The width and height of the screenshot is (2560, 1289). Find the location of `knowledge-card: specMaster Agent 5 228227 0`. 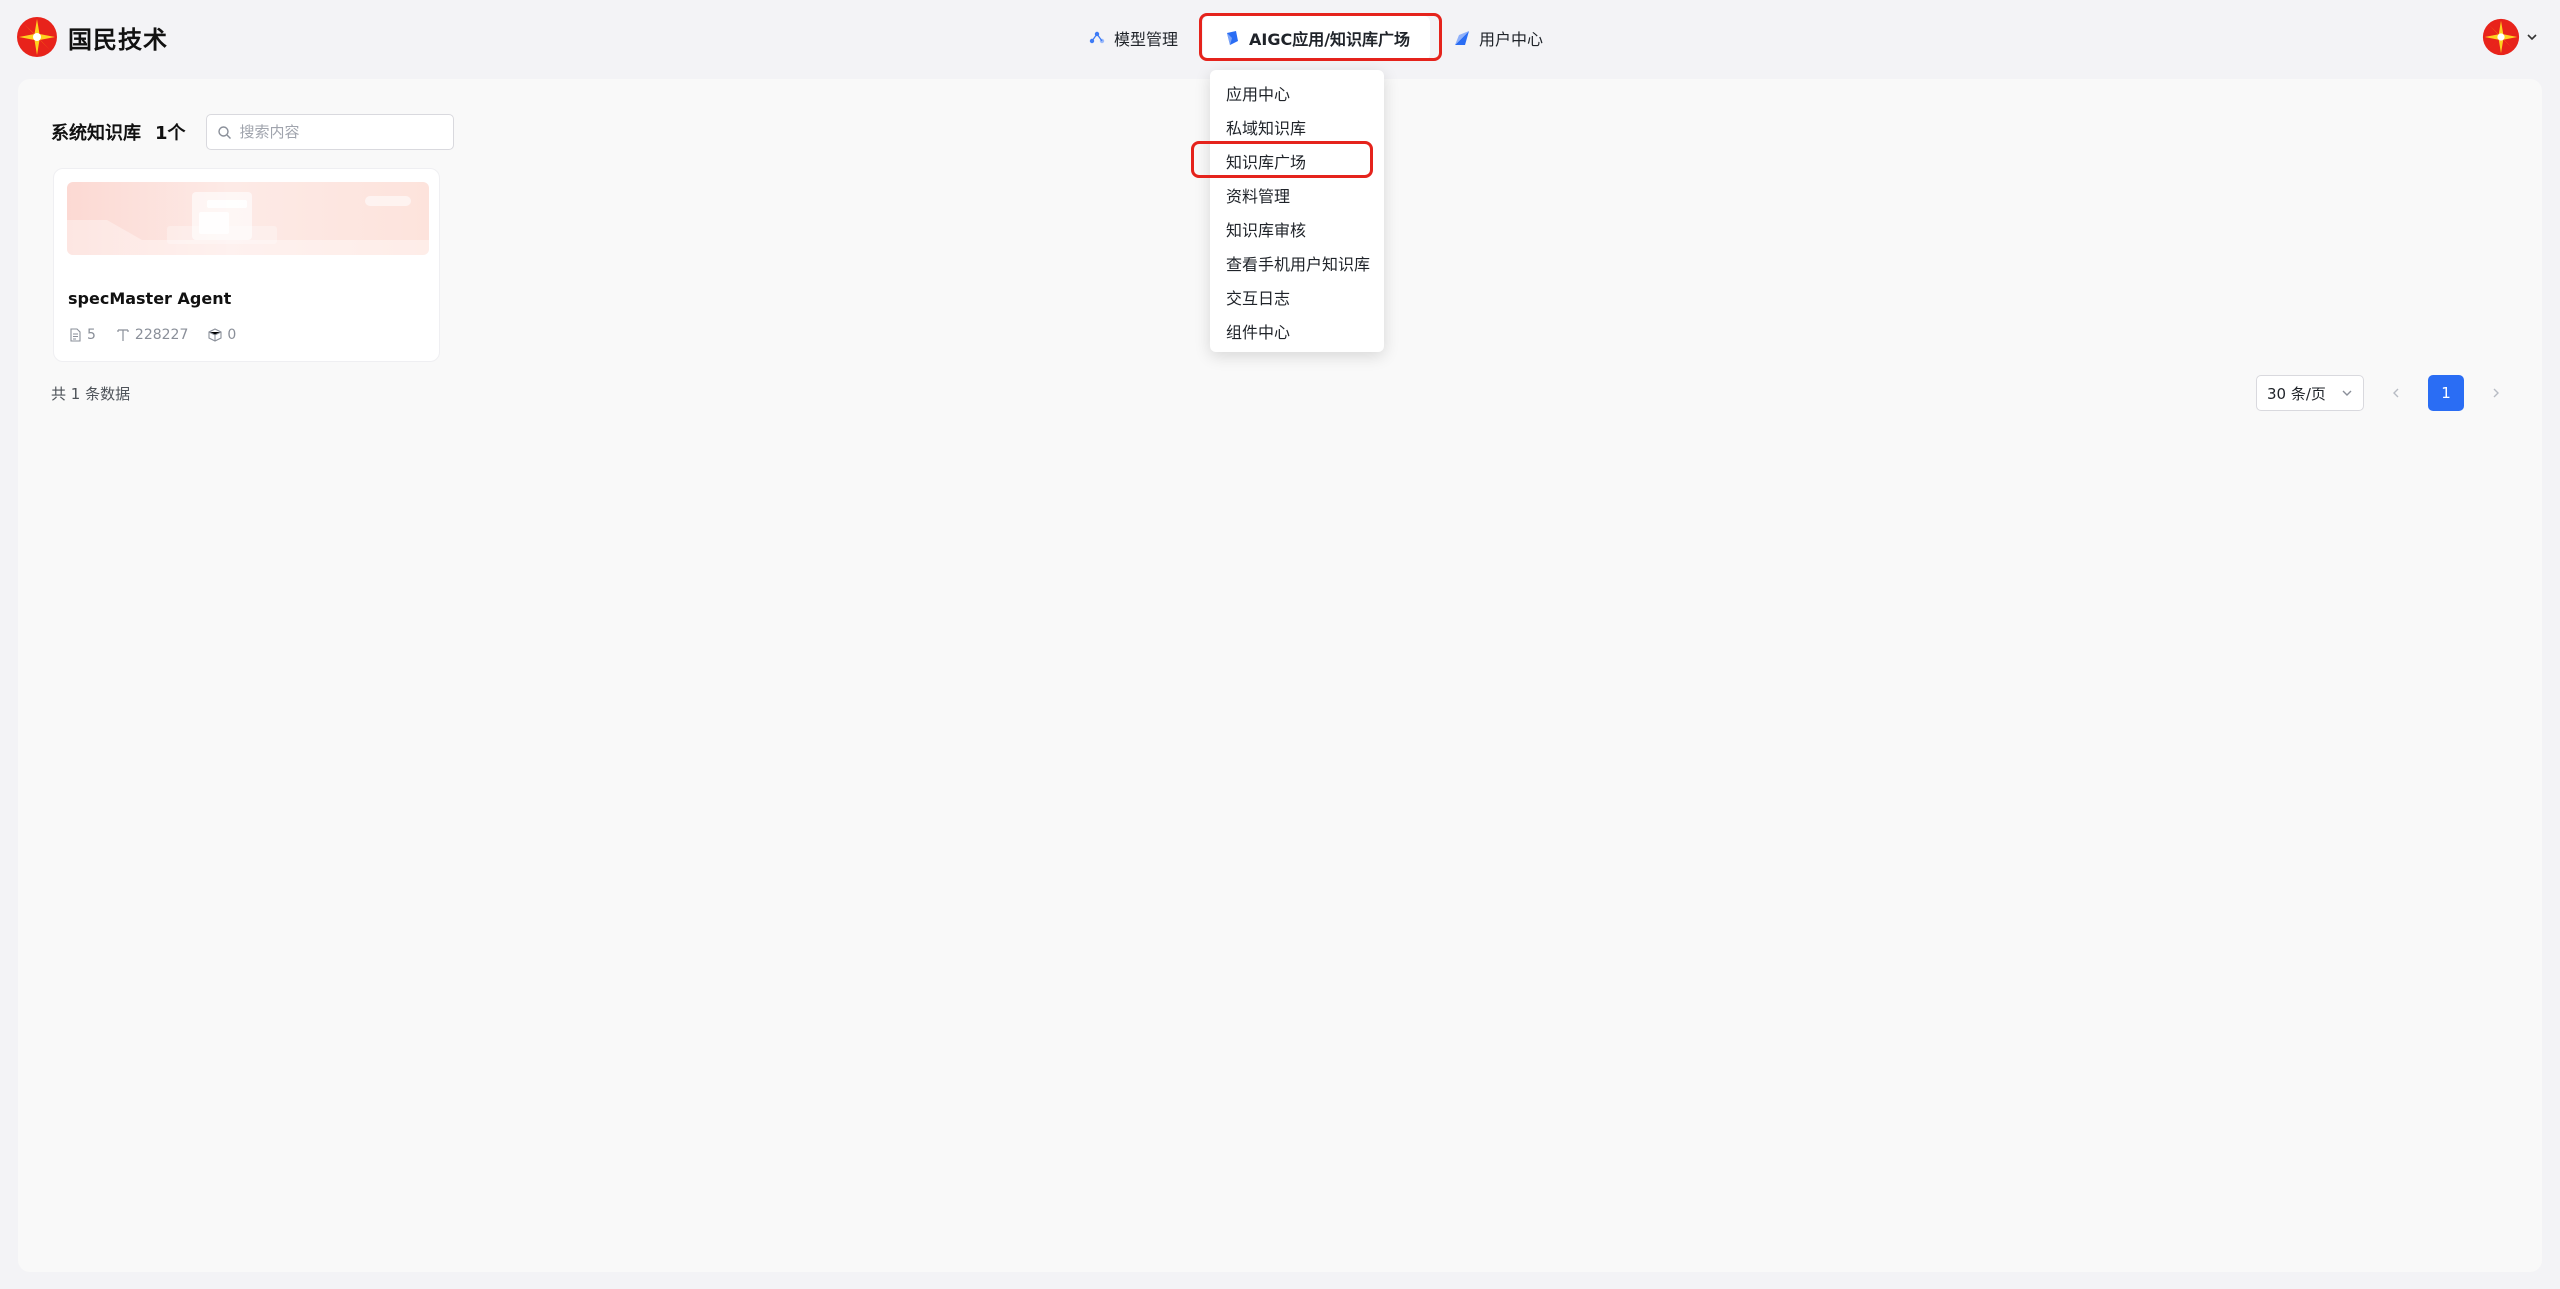

knowledge-card: specMaster Agent 5 228227 0 is located at coordinates (246, 265).